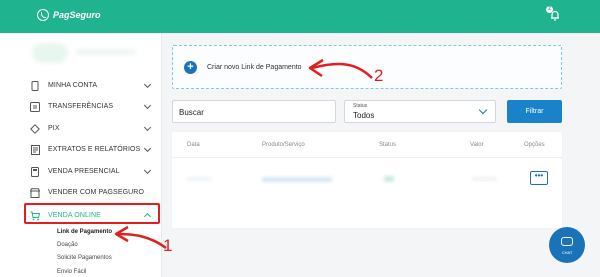 The height and width of the screenshot is (277, 600). Describe the element at coordinates (77, 15) in the screenshot. I see `logo-text: PagSeguro` at that location.